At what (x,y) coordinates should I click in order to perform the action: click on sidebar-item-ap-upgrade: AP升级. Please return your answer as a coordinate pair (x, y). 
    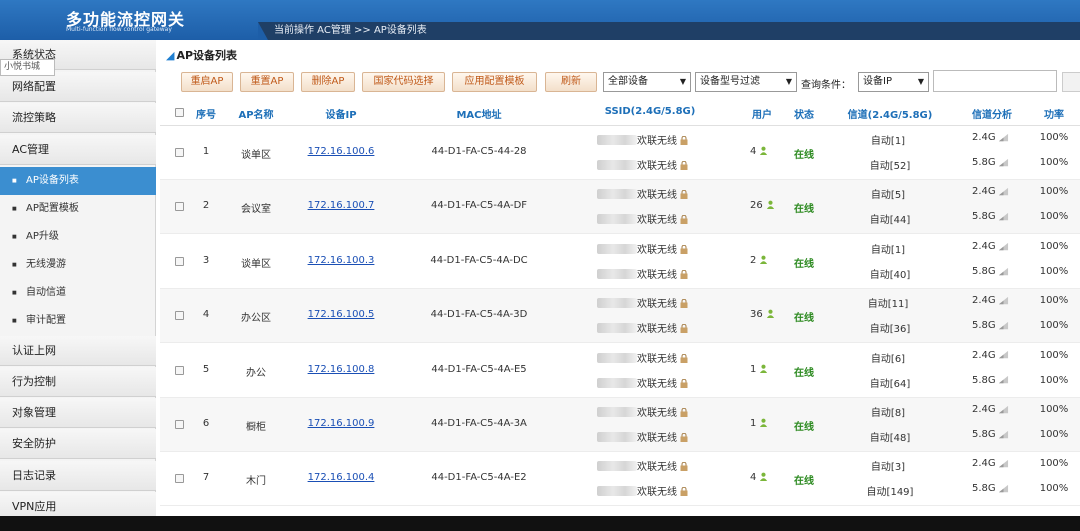
    Looking at the image, I should click on (78, 237).